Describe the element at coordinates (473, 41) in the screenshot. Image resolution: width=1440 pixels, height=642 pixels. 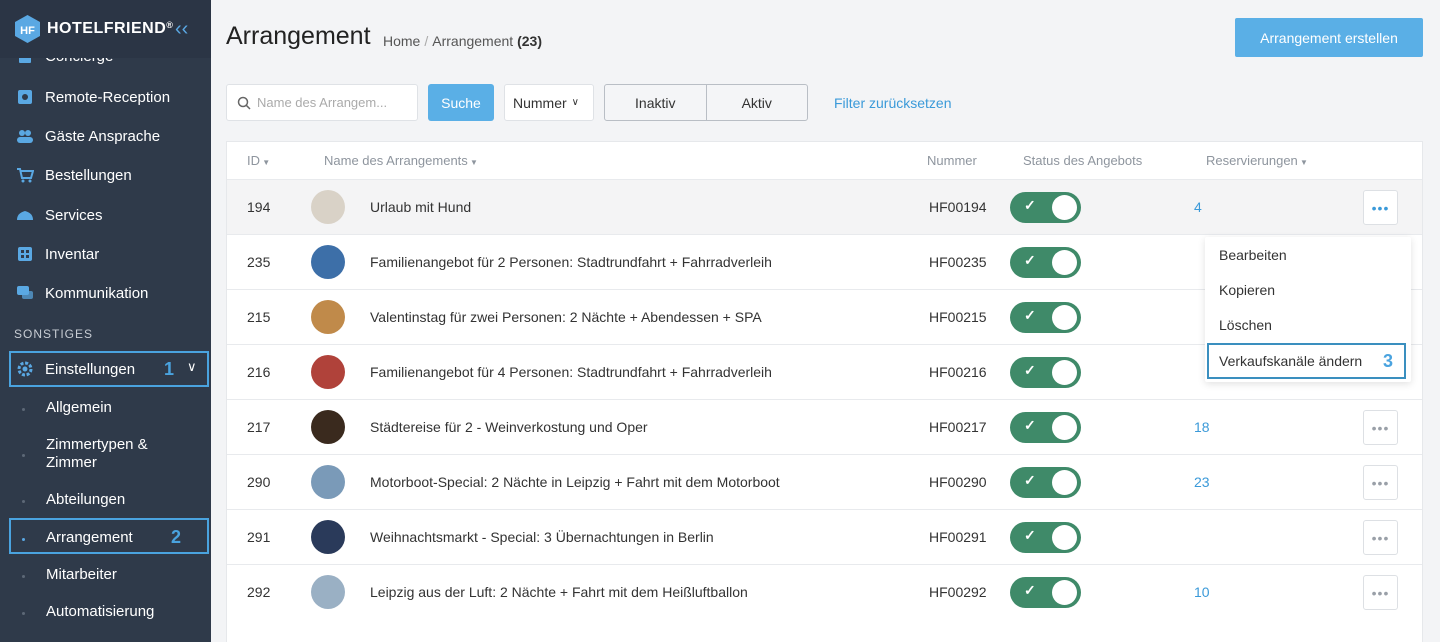
I see `breadcrumb-current: Arrangement` at that location.